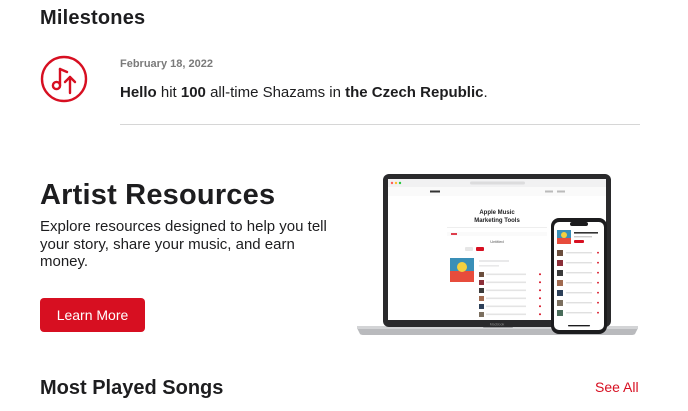 The height and width of the screenshot is (411, 688). Describe the element at coordinates (485, 92) in the screenshot. I see `milestone-text-part: .` at that location.